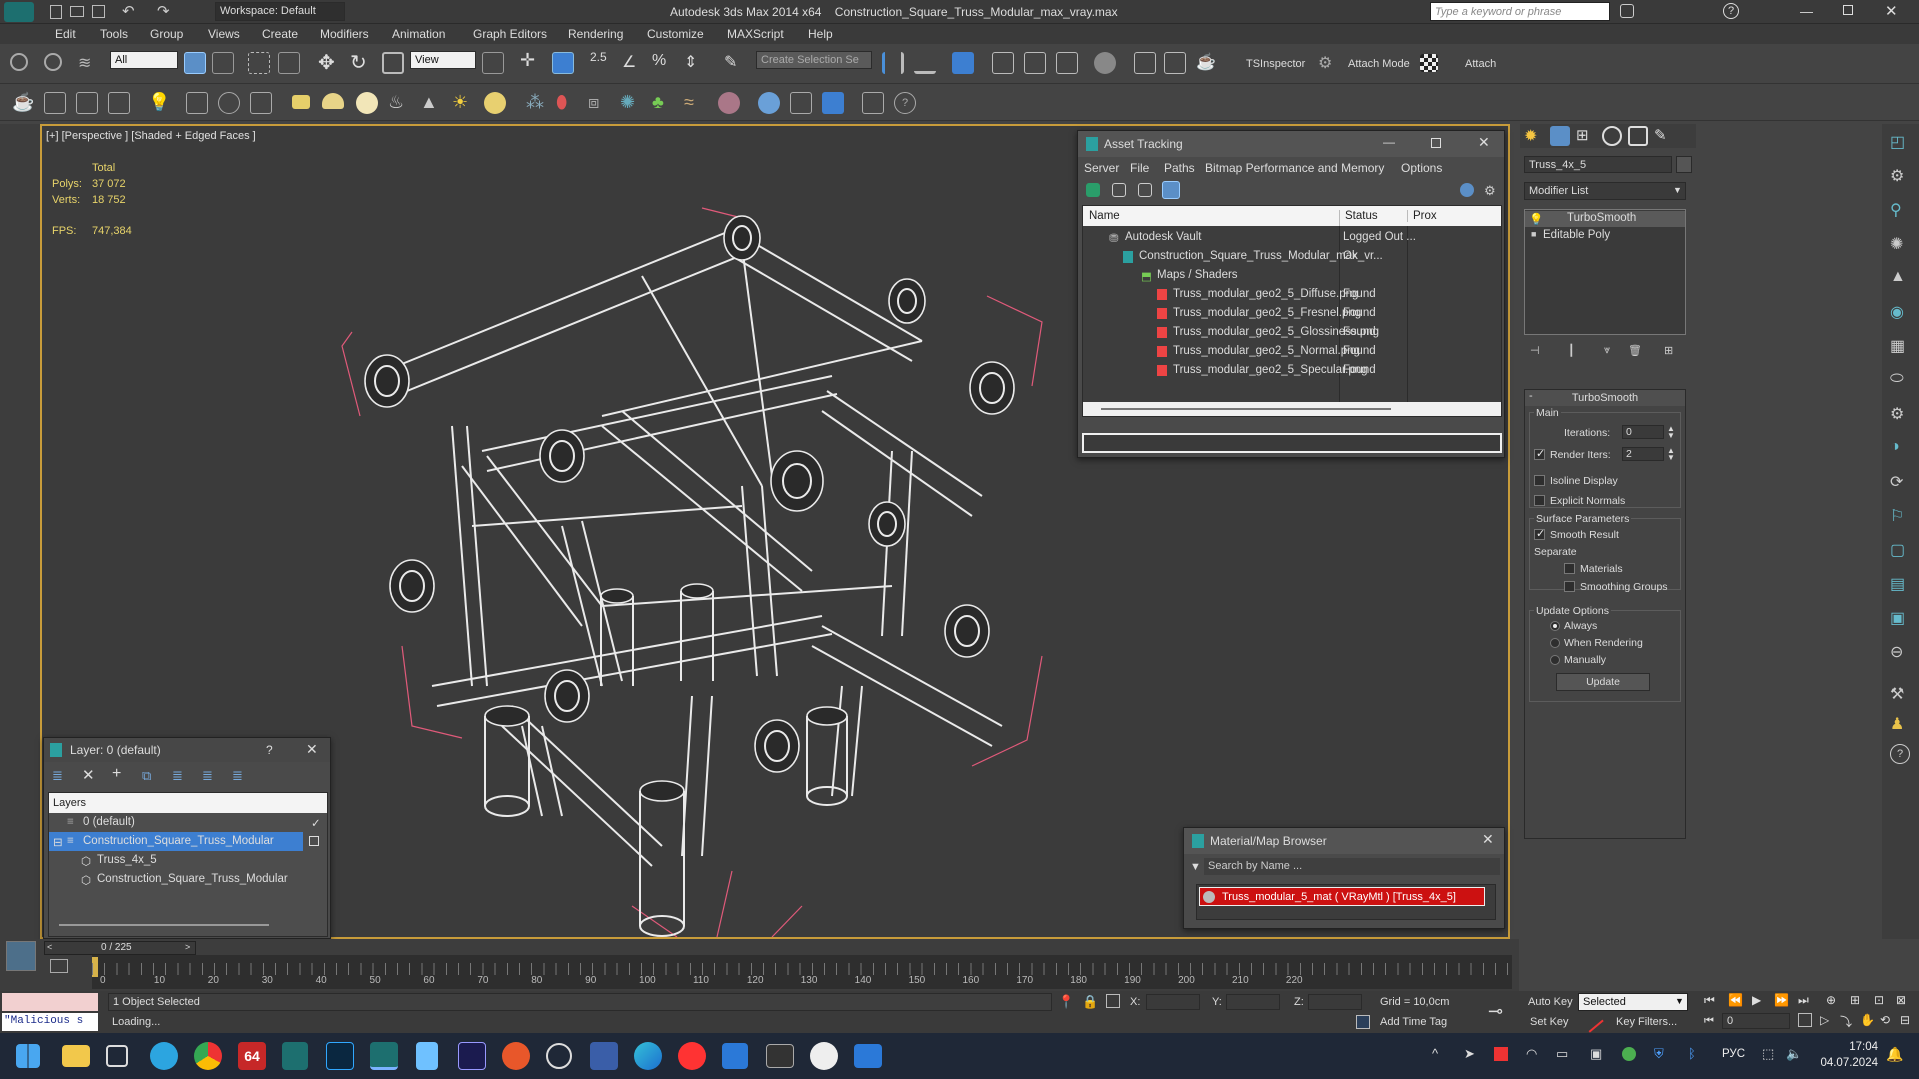 The image size is (1919, 1079). What do you see at coordinates (1805, 1020) in the screenshot?
I see `time-config-icon` at bounding box center [1805, 1020].